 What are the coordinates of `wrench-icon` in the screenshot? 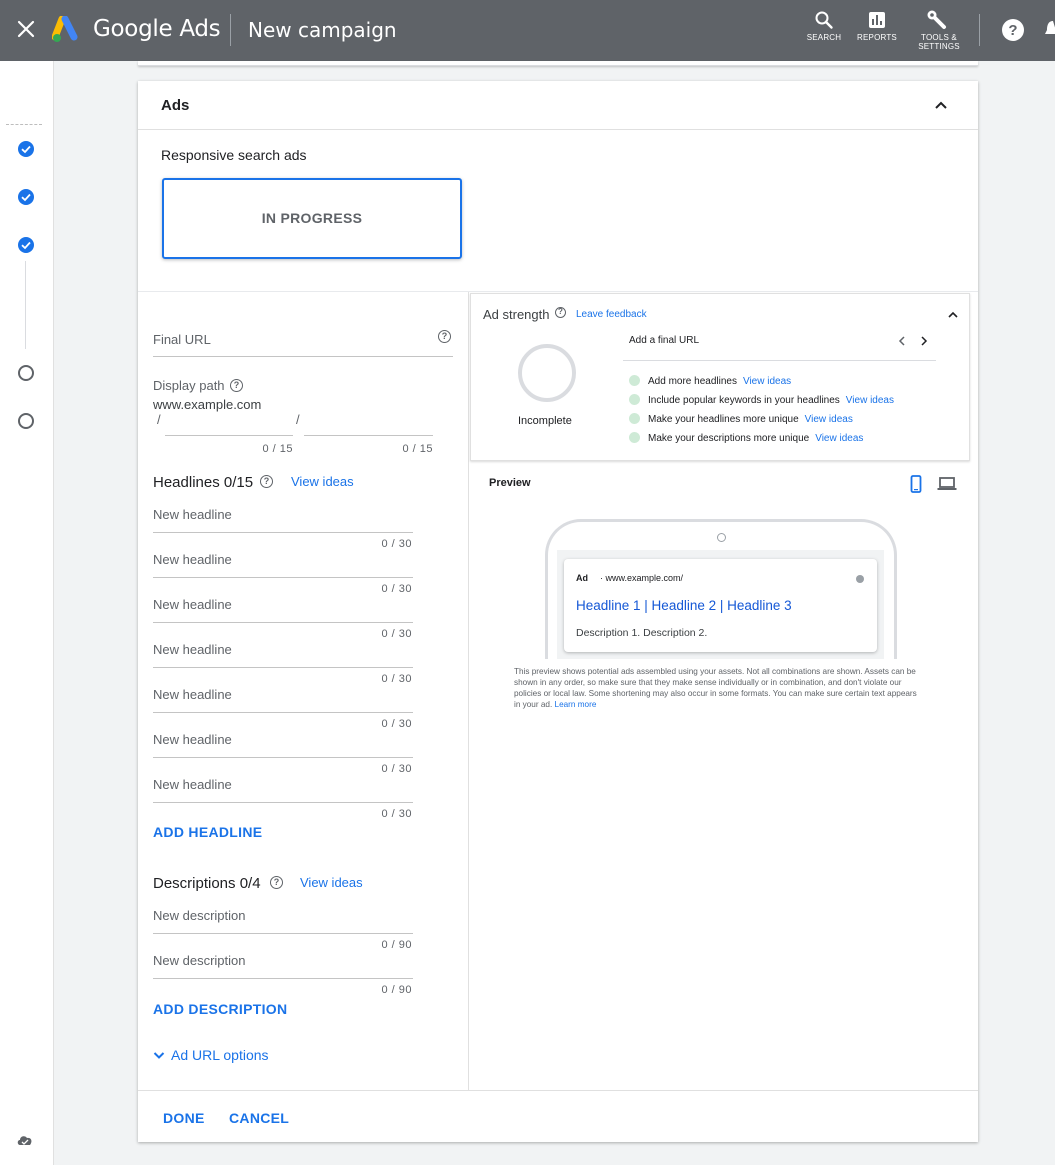 It's located at (936, 19).